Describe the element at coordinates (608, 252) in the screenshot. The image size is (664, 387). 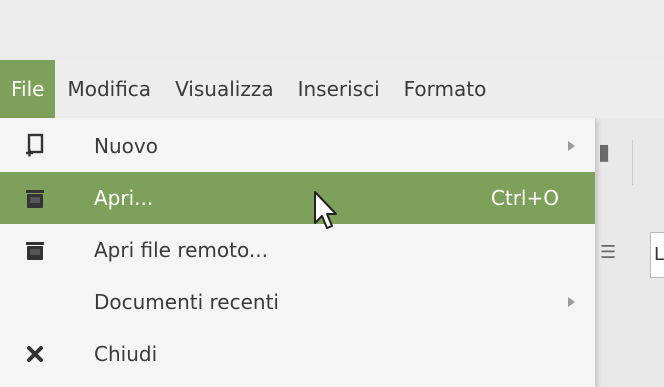
I see `align-icon: ☰` at that location.